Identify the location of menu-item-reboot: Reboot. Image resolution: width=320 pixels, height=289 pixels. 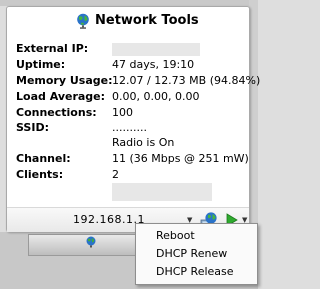
(175, 236).